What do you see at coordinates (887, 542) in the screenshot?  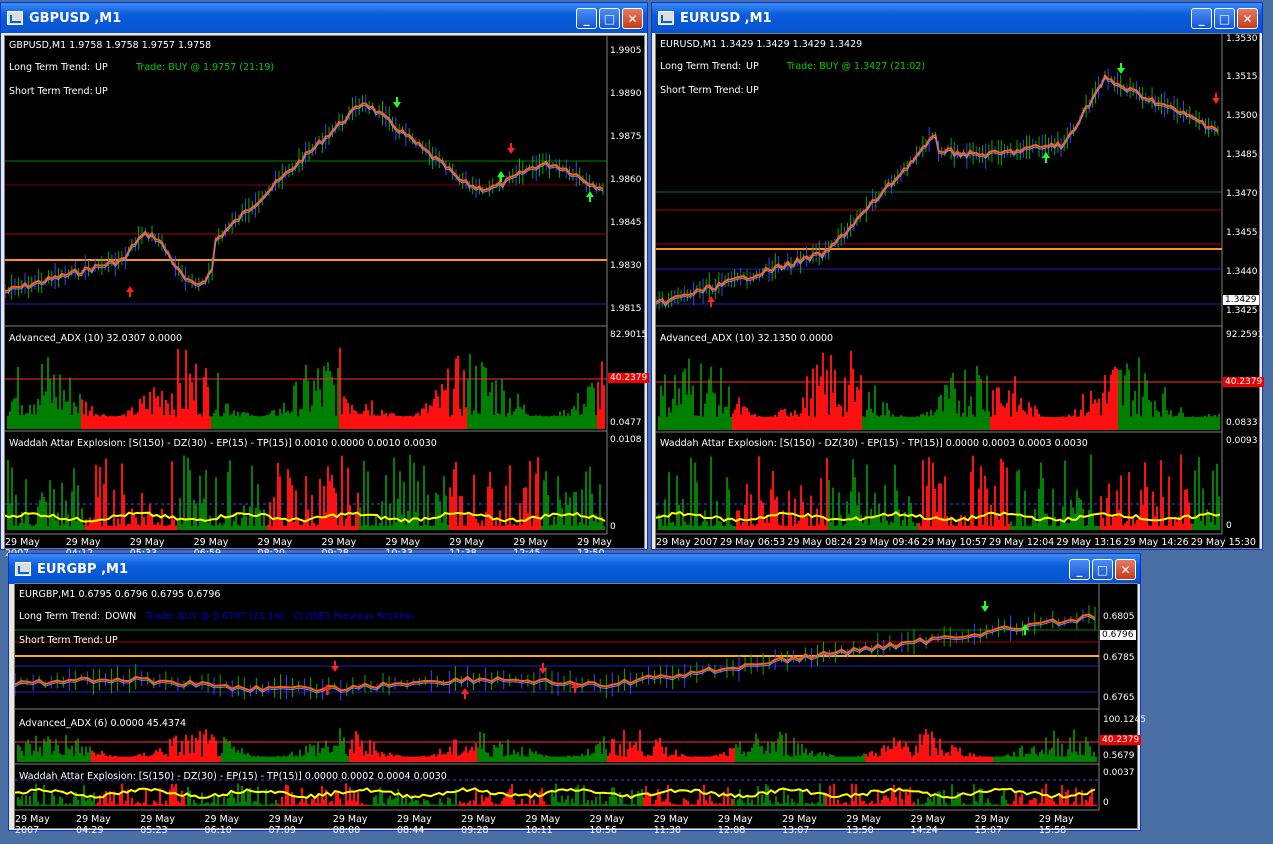 I see `time-label: 29 May 09:46` at bounding box center [887, 542].